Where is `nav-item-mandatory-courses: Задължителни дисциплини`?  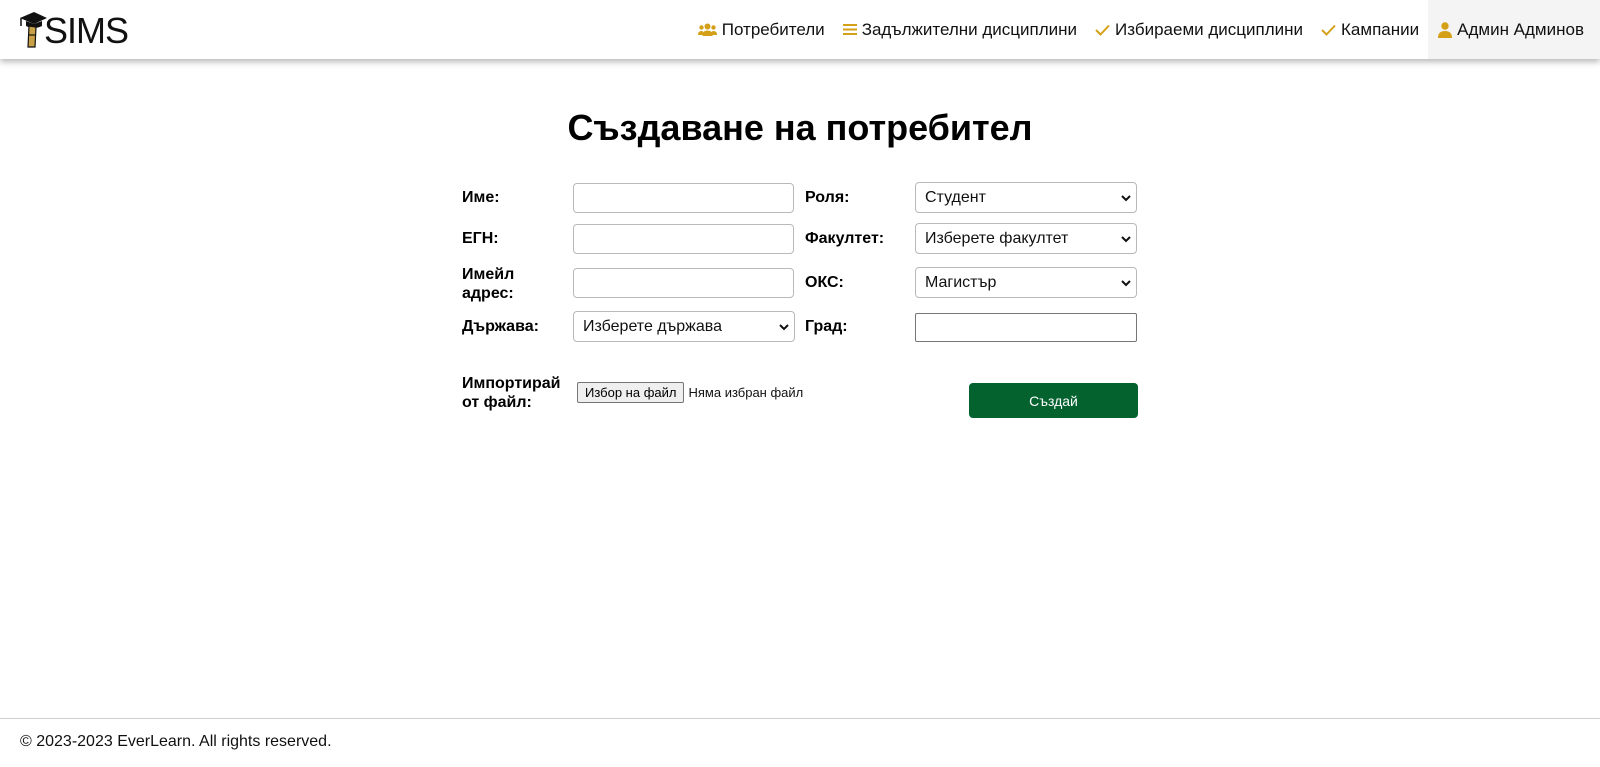 nav-item-mandatory-courses: Задължителни дисциплини is located at coordinates (960, 29).